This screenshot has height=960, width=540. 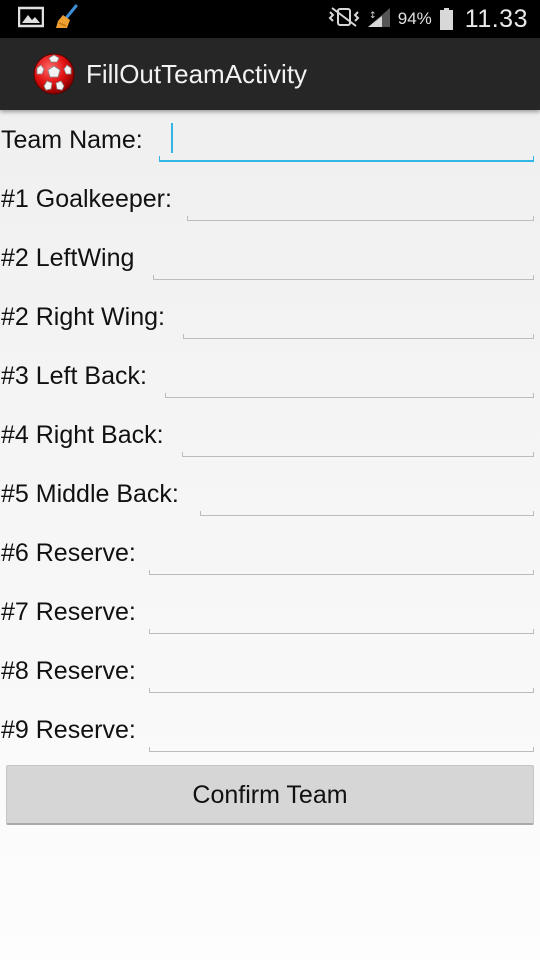 I want to click on form-row-reserve-8: #8 Reserve:, so click(x=270, y=669).